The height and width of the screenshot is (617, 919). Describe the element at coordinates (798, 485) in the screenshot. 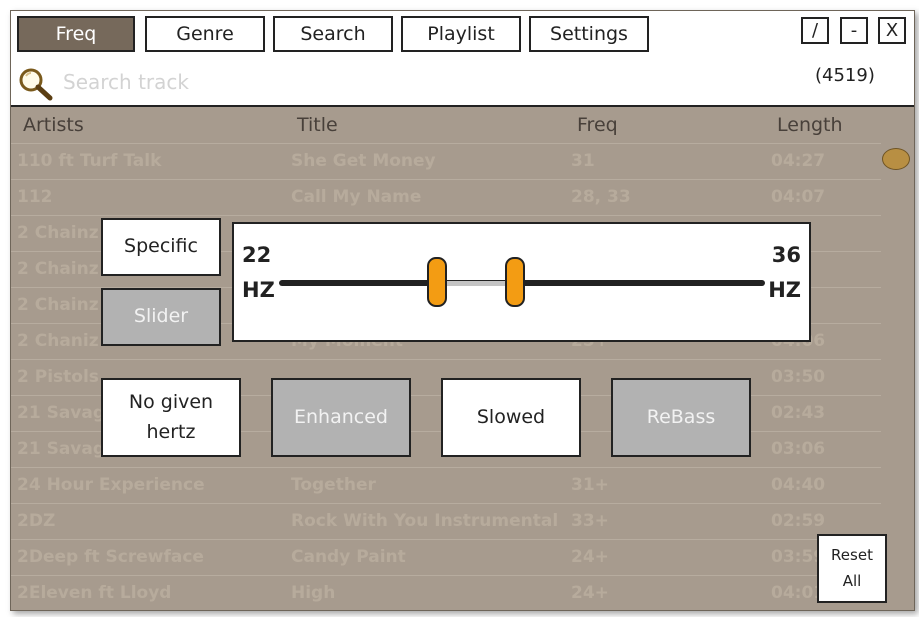

I see `length-cell: 04:40` at that location.